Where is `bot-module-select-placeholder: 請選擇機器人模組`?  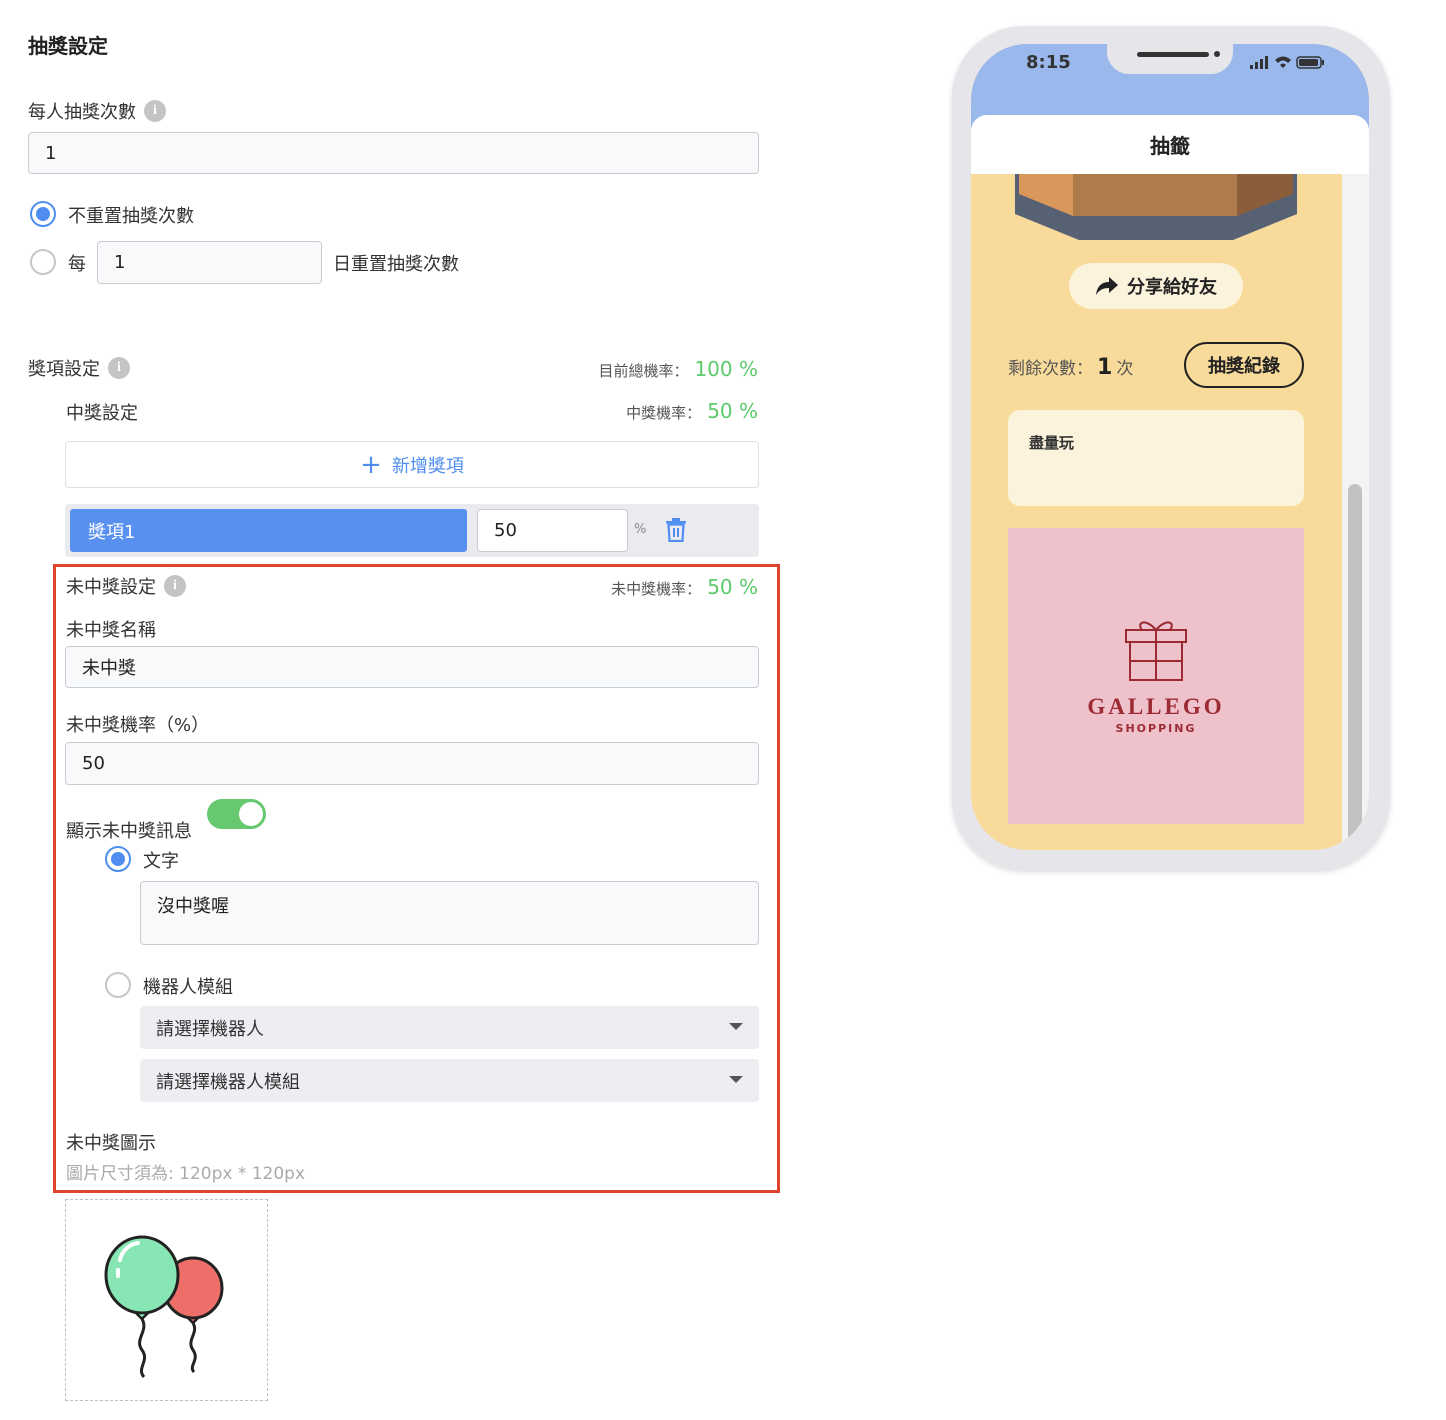 bot-module-select-placeholder: 請選擇機器人模組 is located at coordinates (228, 1082).